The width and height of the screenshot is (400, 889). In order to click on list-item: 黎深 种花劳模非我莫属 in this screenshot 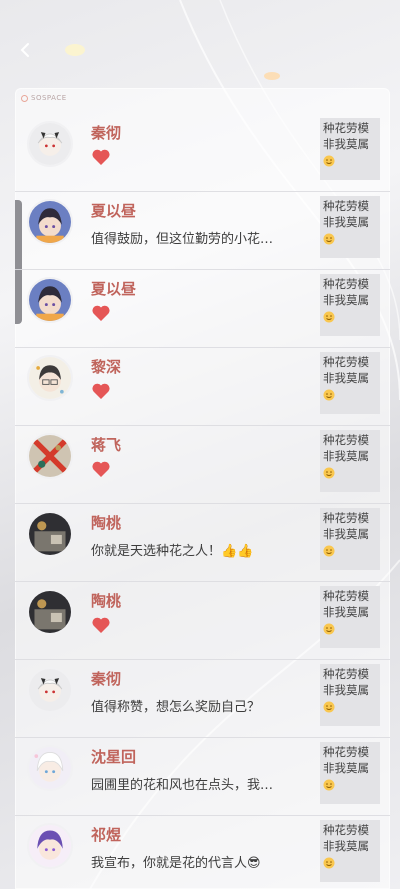, I will do `click(202, 387)`.